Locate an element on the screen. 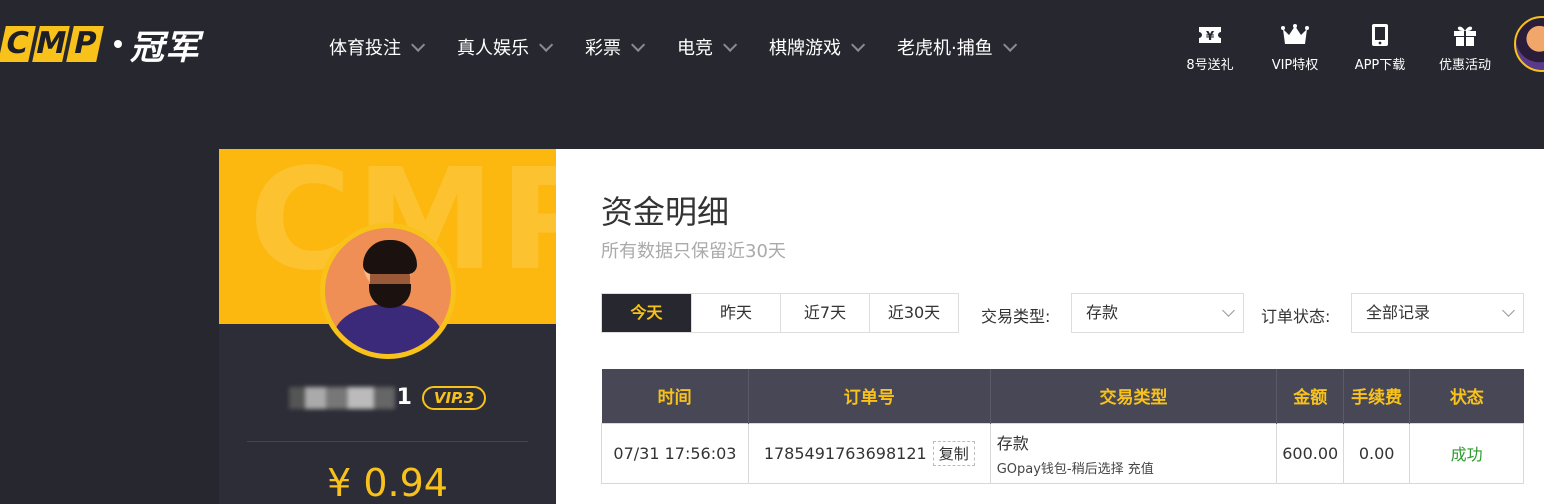  table-header-row: 时间 订单号 交易类型 金额 手续费 状态 is located at coordinates (1062, 396).